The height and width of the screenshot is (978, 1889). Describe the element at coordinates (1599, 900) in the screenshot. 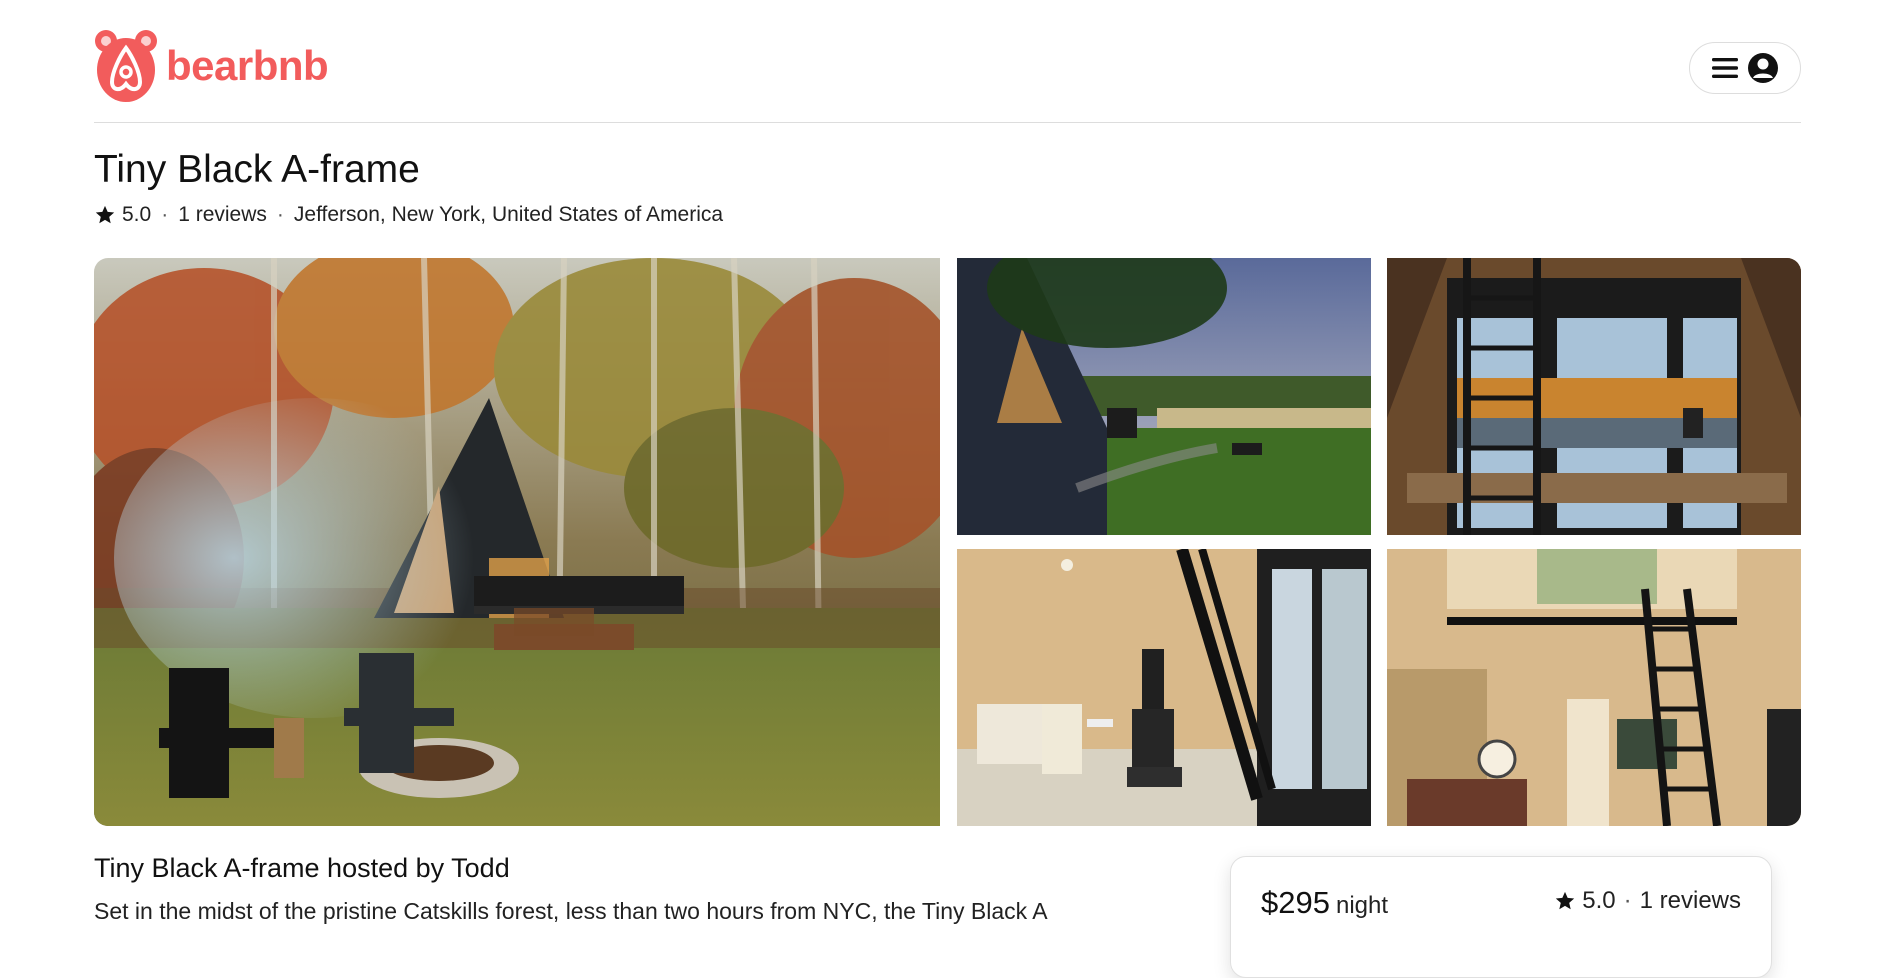

I see `booking-rating-value: 5.0` at that location.